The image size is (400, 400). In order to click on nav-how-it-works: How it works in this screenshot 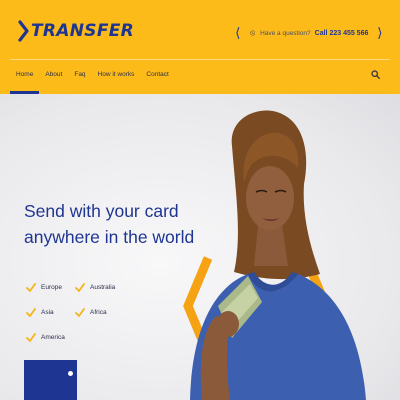, I will do `click(116, 80)`.